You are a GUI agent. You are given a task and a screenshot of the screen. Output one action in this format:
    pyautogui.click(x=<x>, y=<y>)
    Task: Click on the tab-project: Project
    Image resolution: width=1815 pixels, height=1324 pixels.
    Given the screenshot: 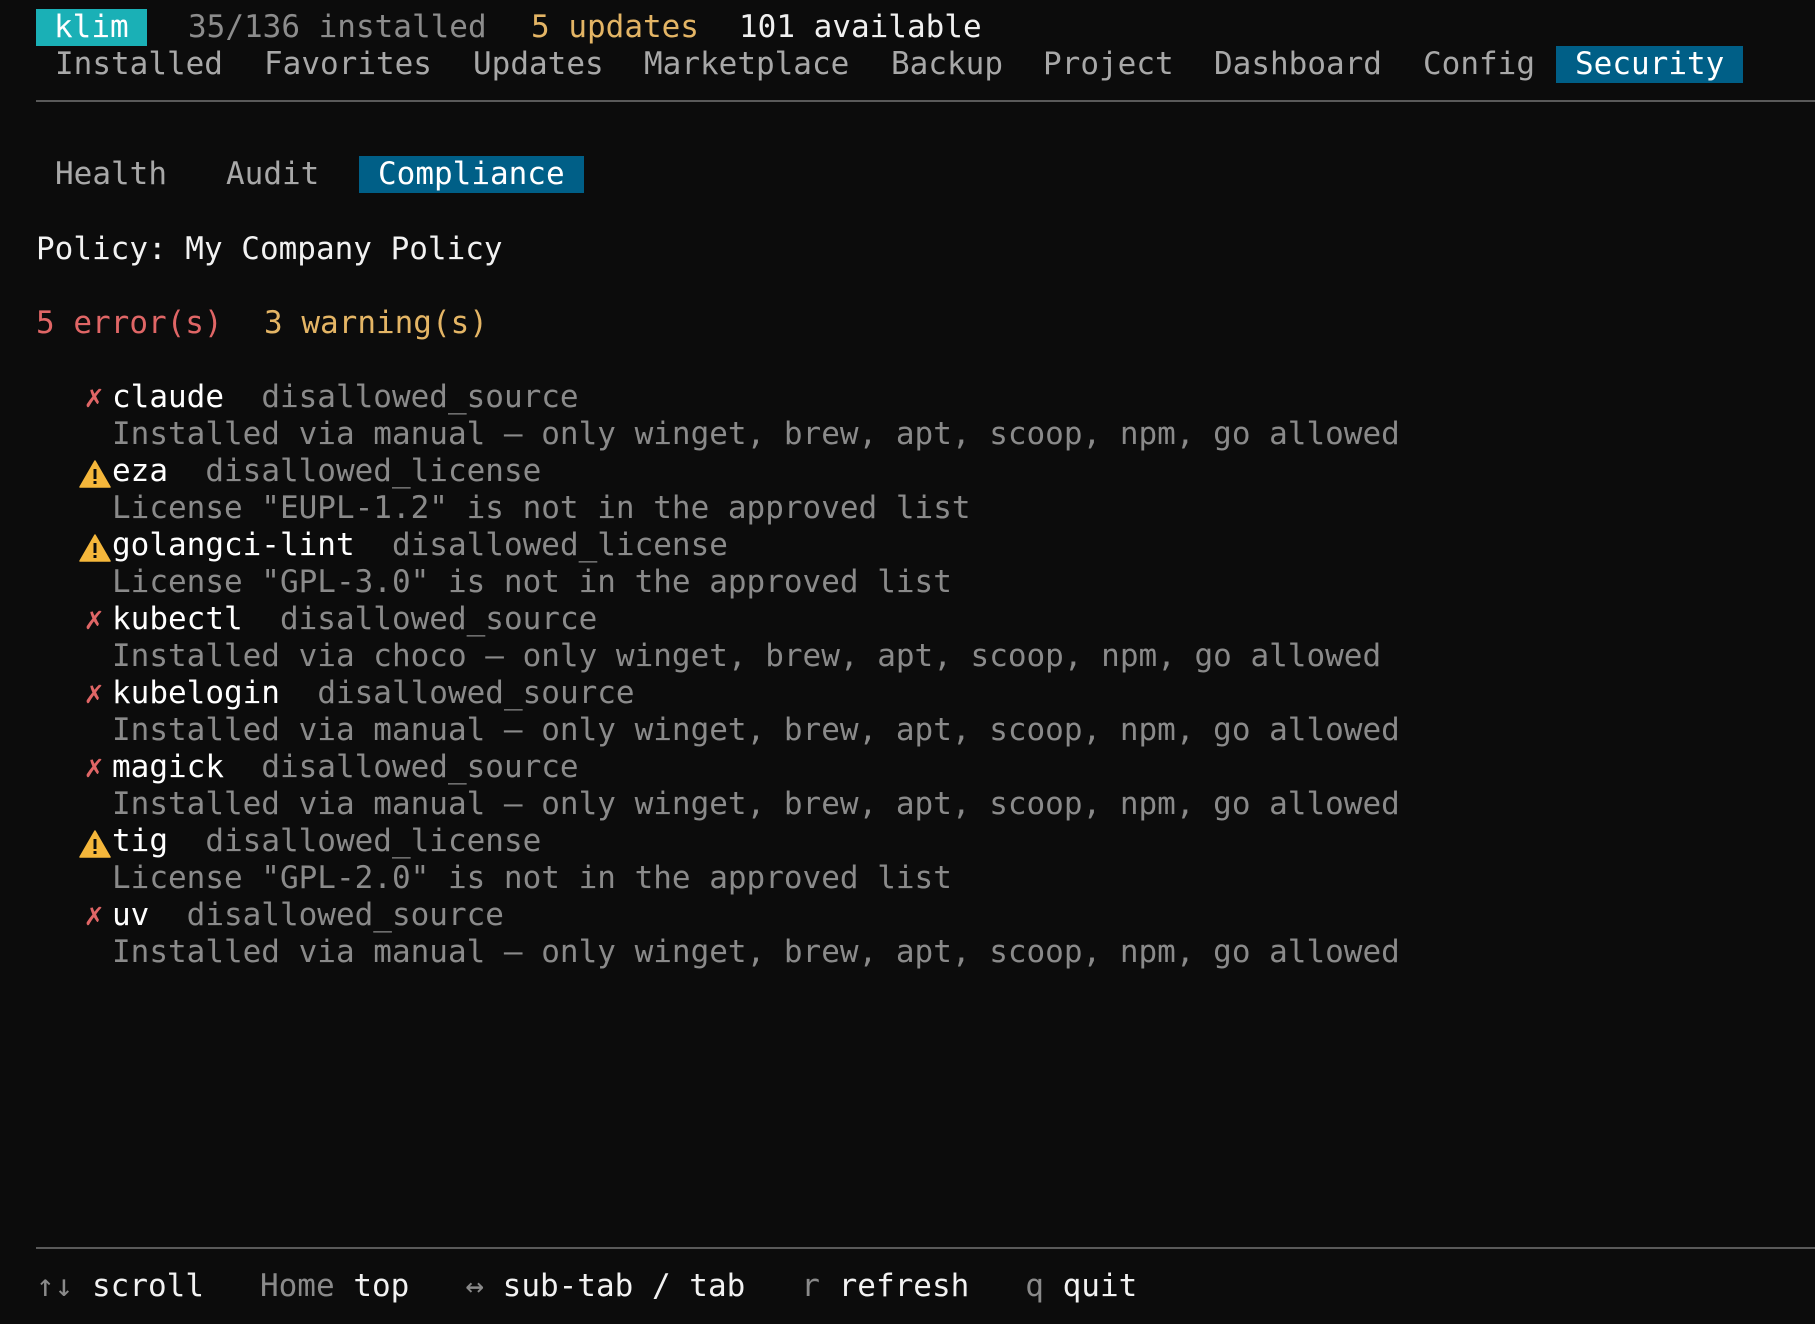 What is the action you would take?
    pyautogui.click(x=1108, y=64)
    